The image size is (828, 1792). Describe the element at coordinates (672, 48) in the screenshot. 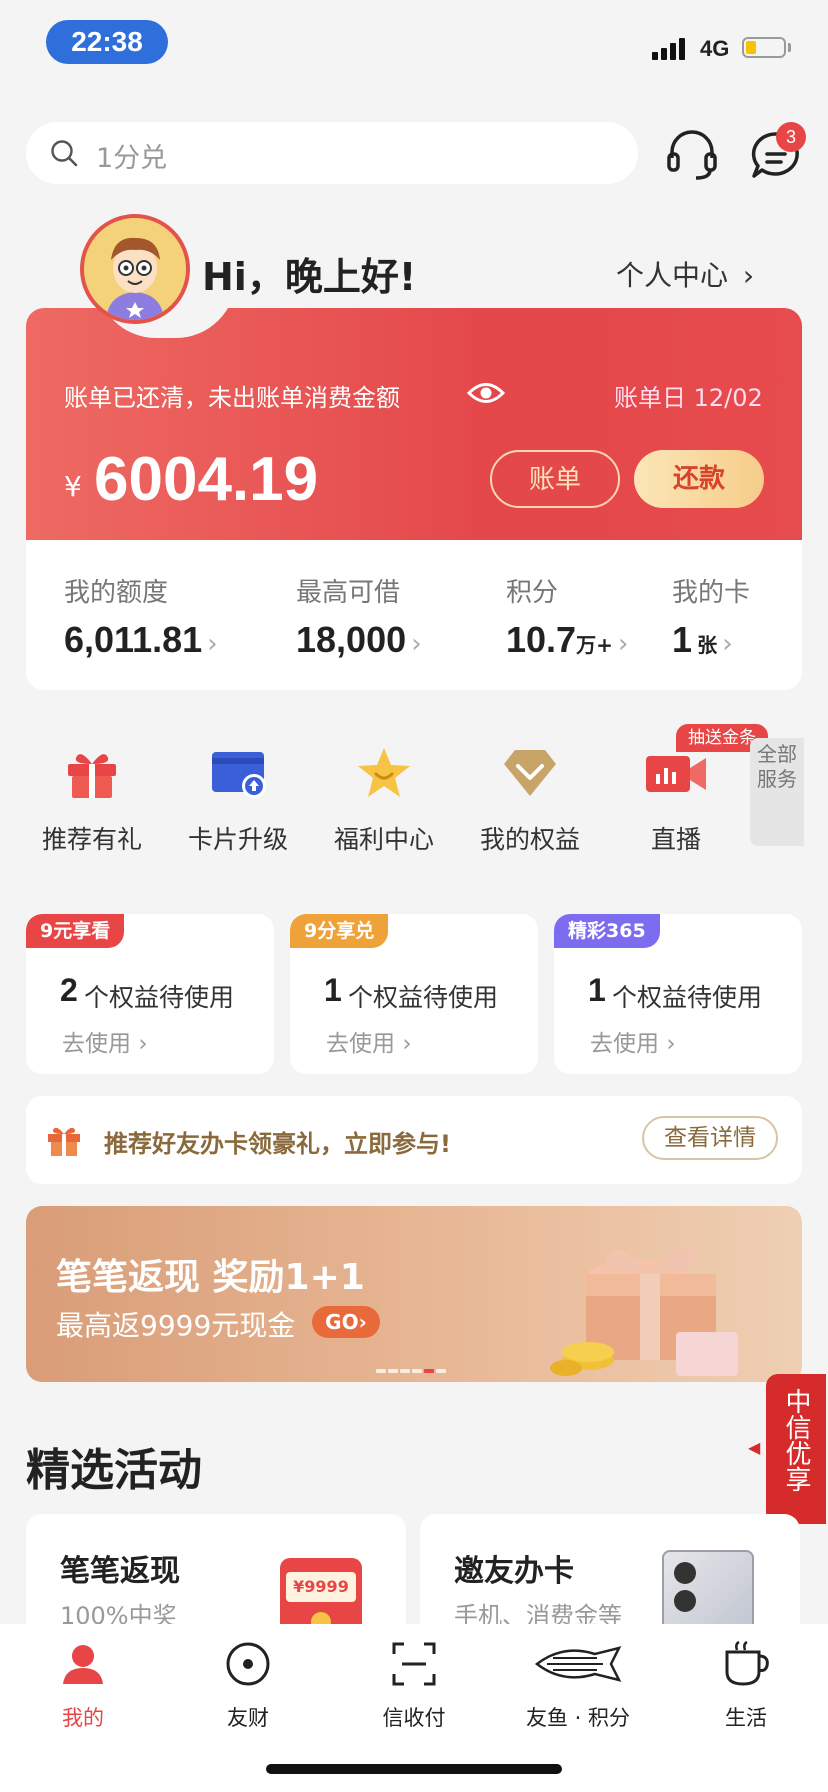

I see `cellular-signal-icon` at that location.